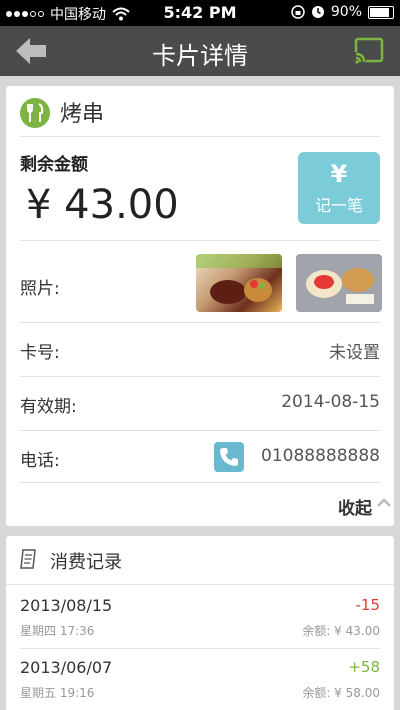 The height and width of the screenshot is (710, 400). I want to click on record-button-label: 记一笔, so click(338, 205).